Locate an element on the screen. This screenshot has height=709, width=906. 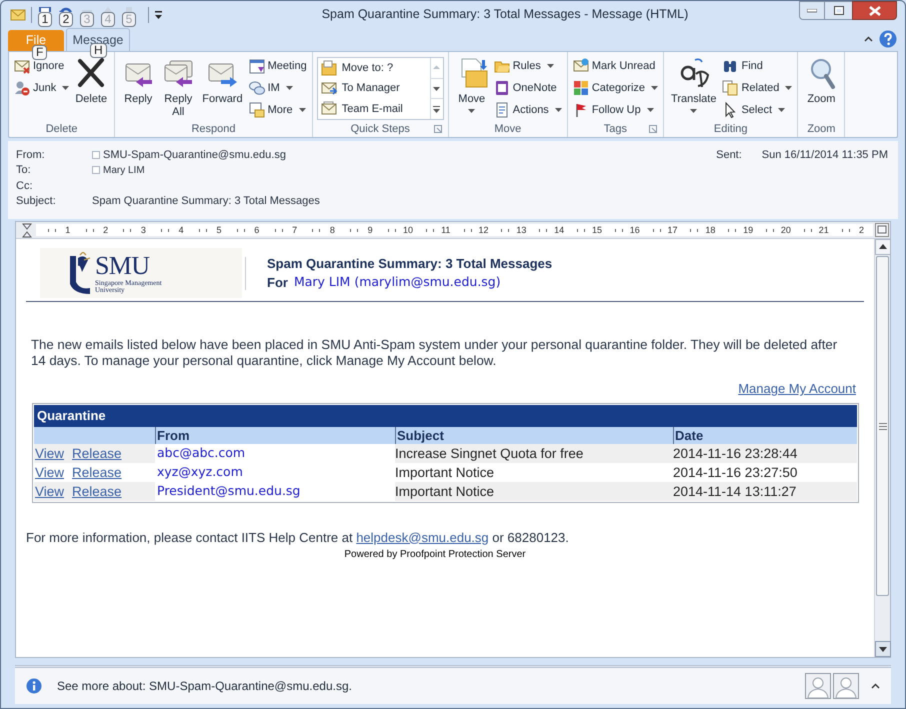
ribbon-button: Related is located at coordinates (757, 88).